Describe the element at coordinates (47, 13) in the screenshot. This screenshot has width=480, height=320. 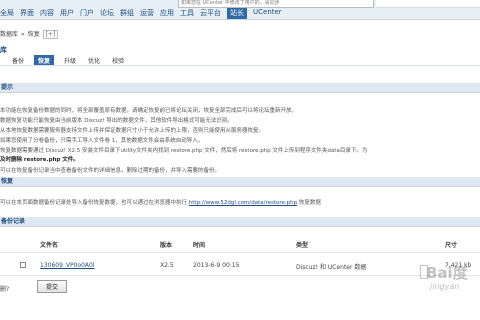
I see `nav-item-content: 内容` at that location.